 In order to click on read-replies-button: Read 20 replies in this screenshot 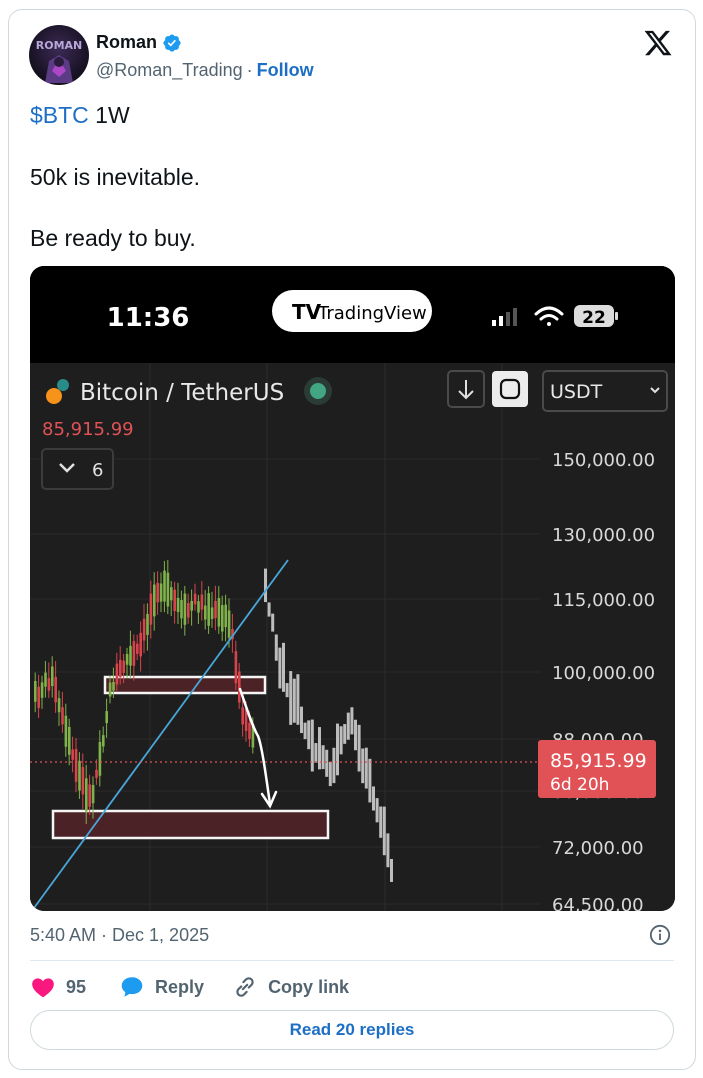, I will do `click(352, 1030)`.